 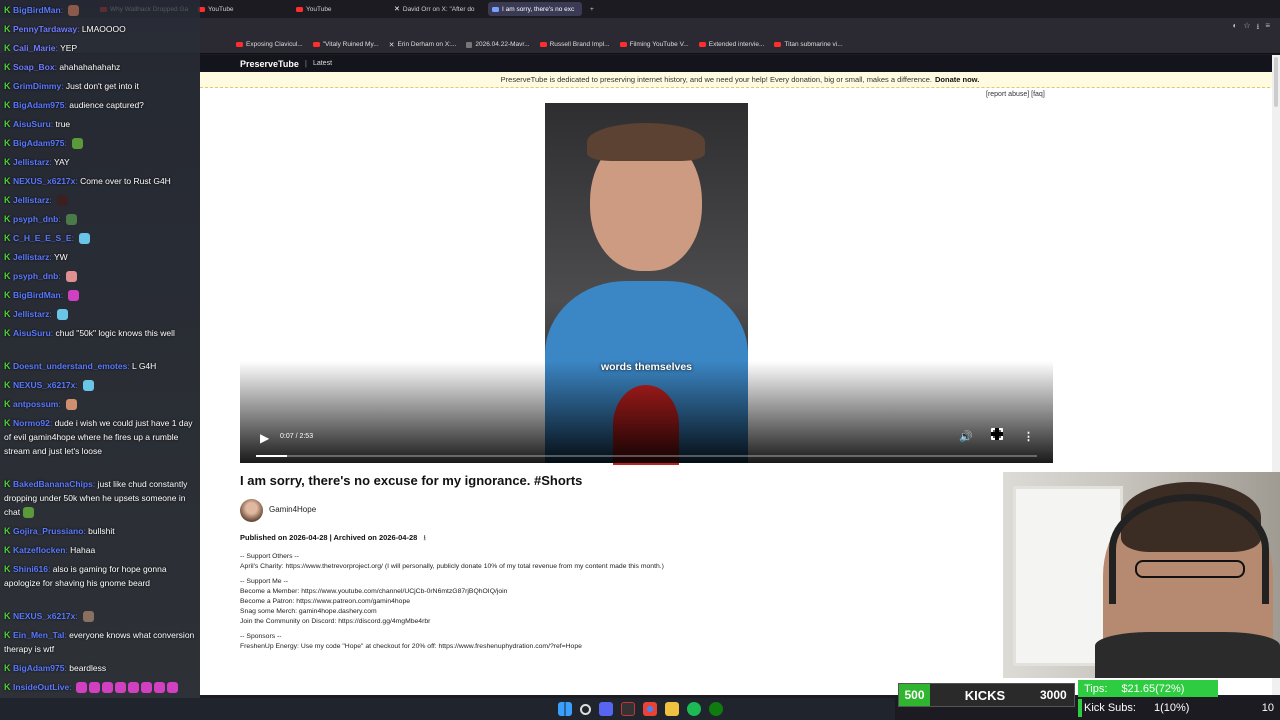 What do you see at coordinates (1267, 28) in the screenshot?
I see `menu-icon: ≡` at bounding box center [1267, 28].